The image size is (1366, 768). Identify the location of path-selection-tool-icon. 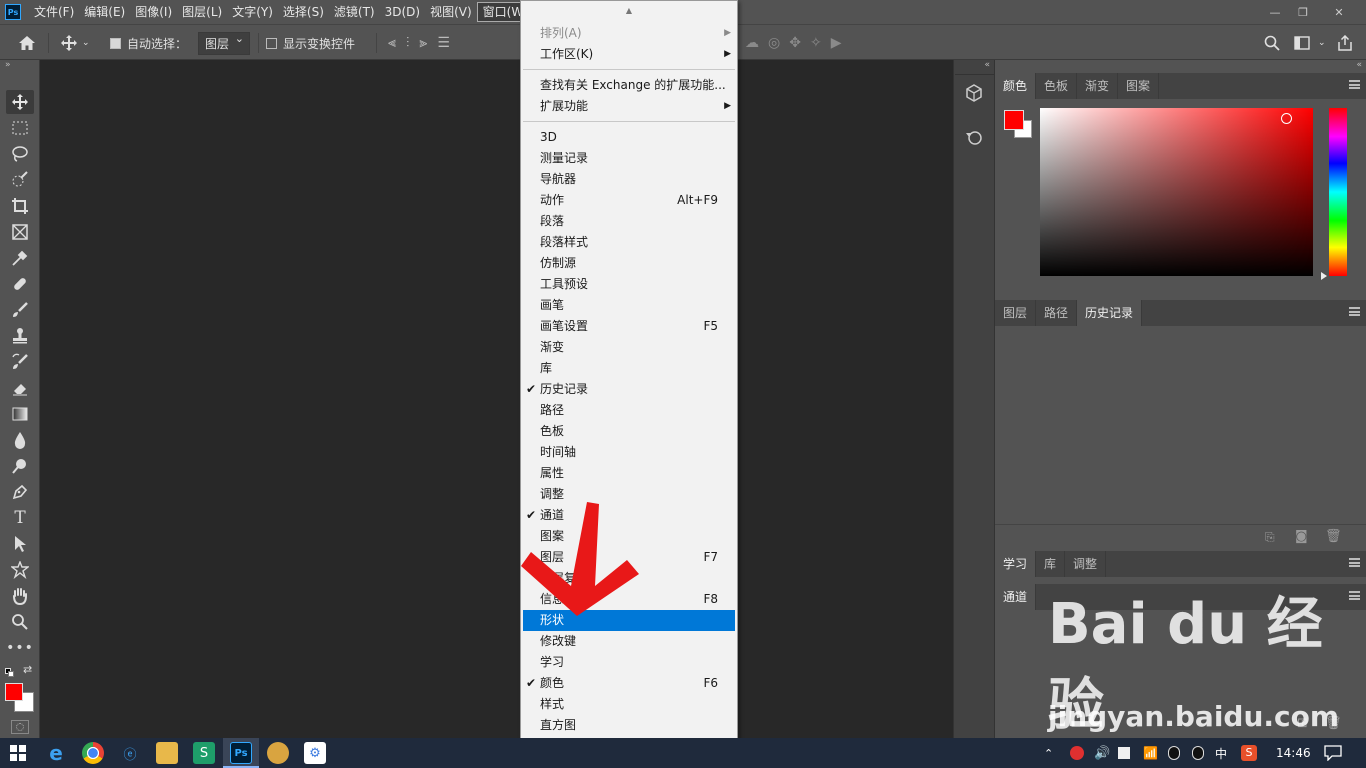
(20, 544).